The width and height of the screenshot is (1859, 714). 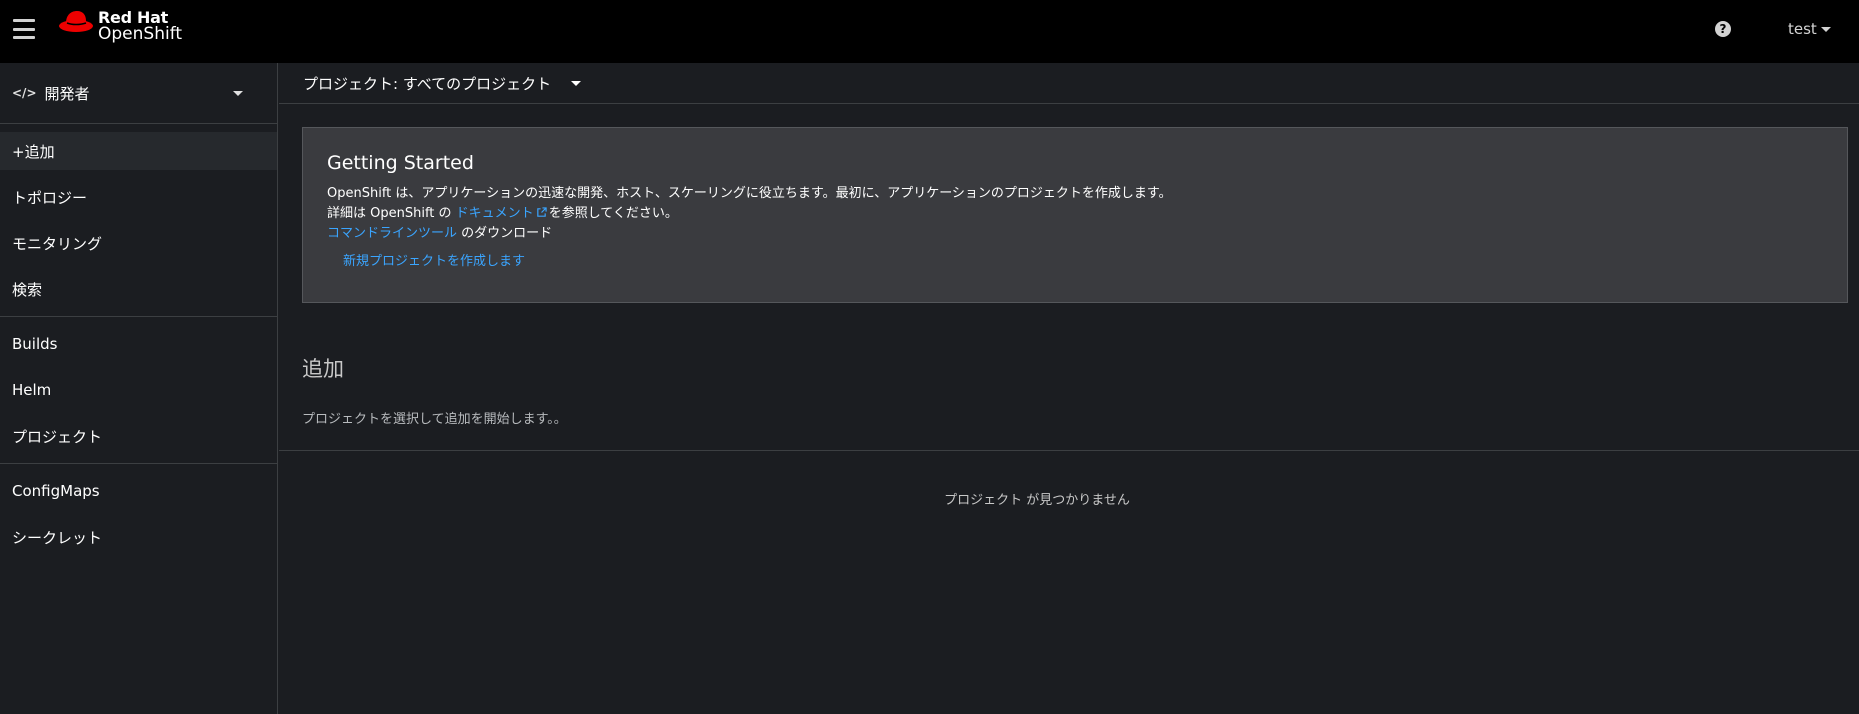 What do you see at coordinates (495, 213) in the screenshot?
I see `documentation-link: ドキュメント` at bounding box center [495, 213].